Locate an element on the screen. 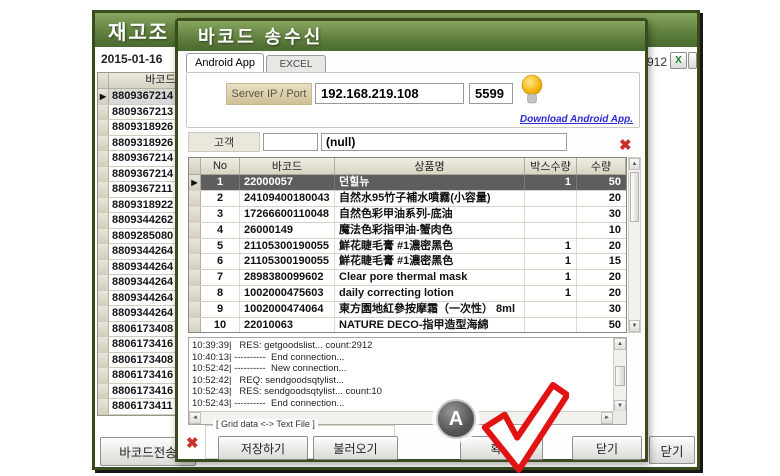 The height and width of the screenshot is (476, 780). product-grid-scrollbar: ▲ ▼ is located at coordinates (634, 245).